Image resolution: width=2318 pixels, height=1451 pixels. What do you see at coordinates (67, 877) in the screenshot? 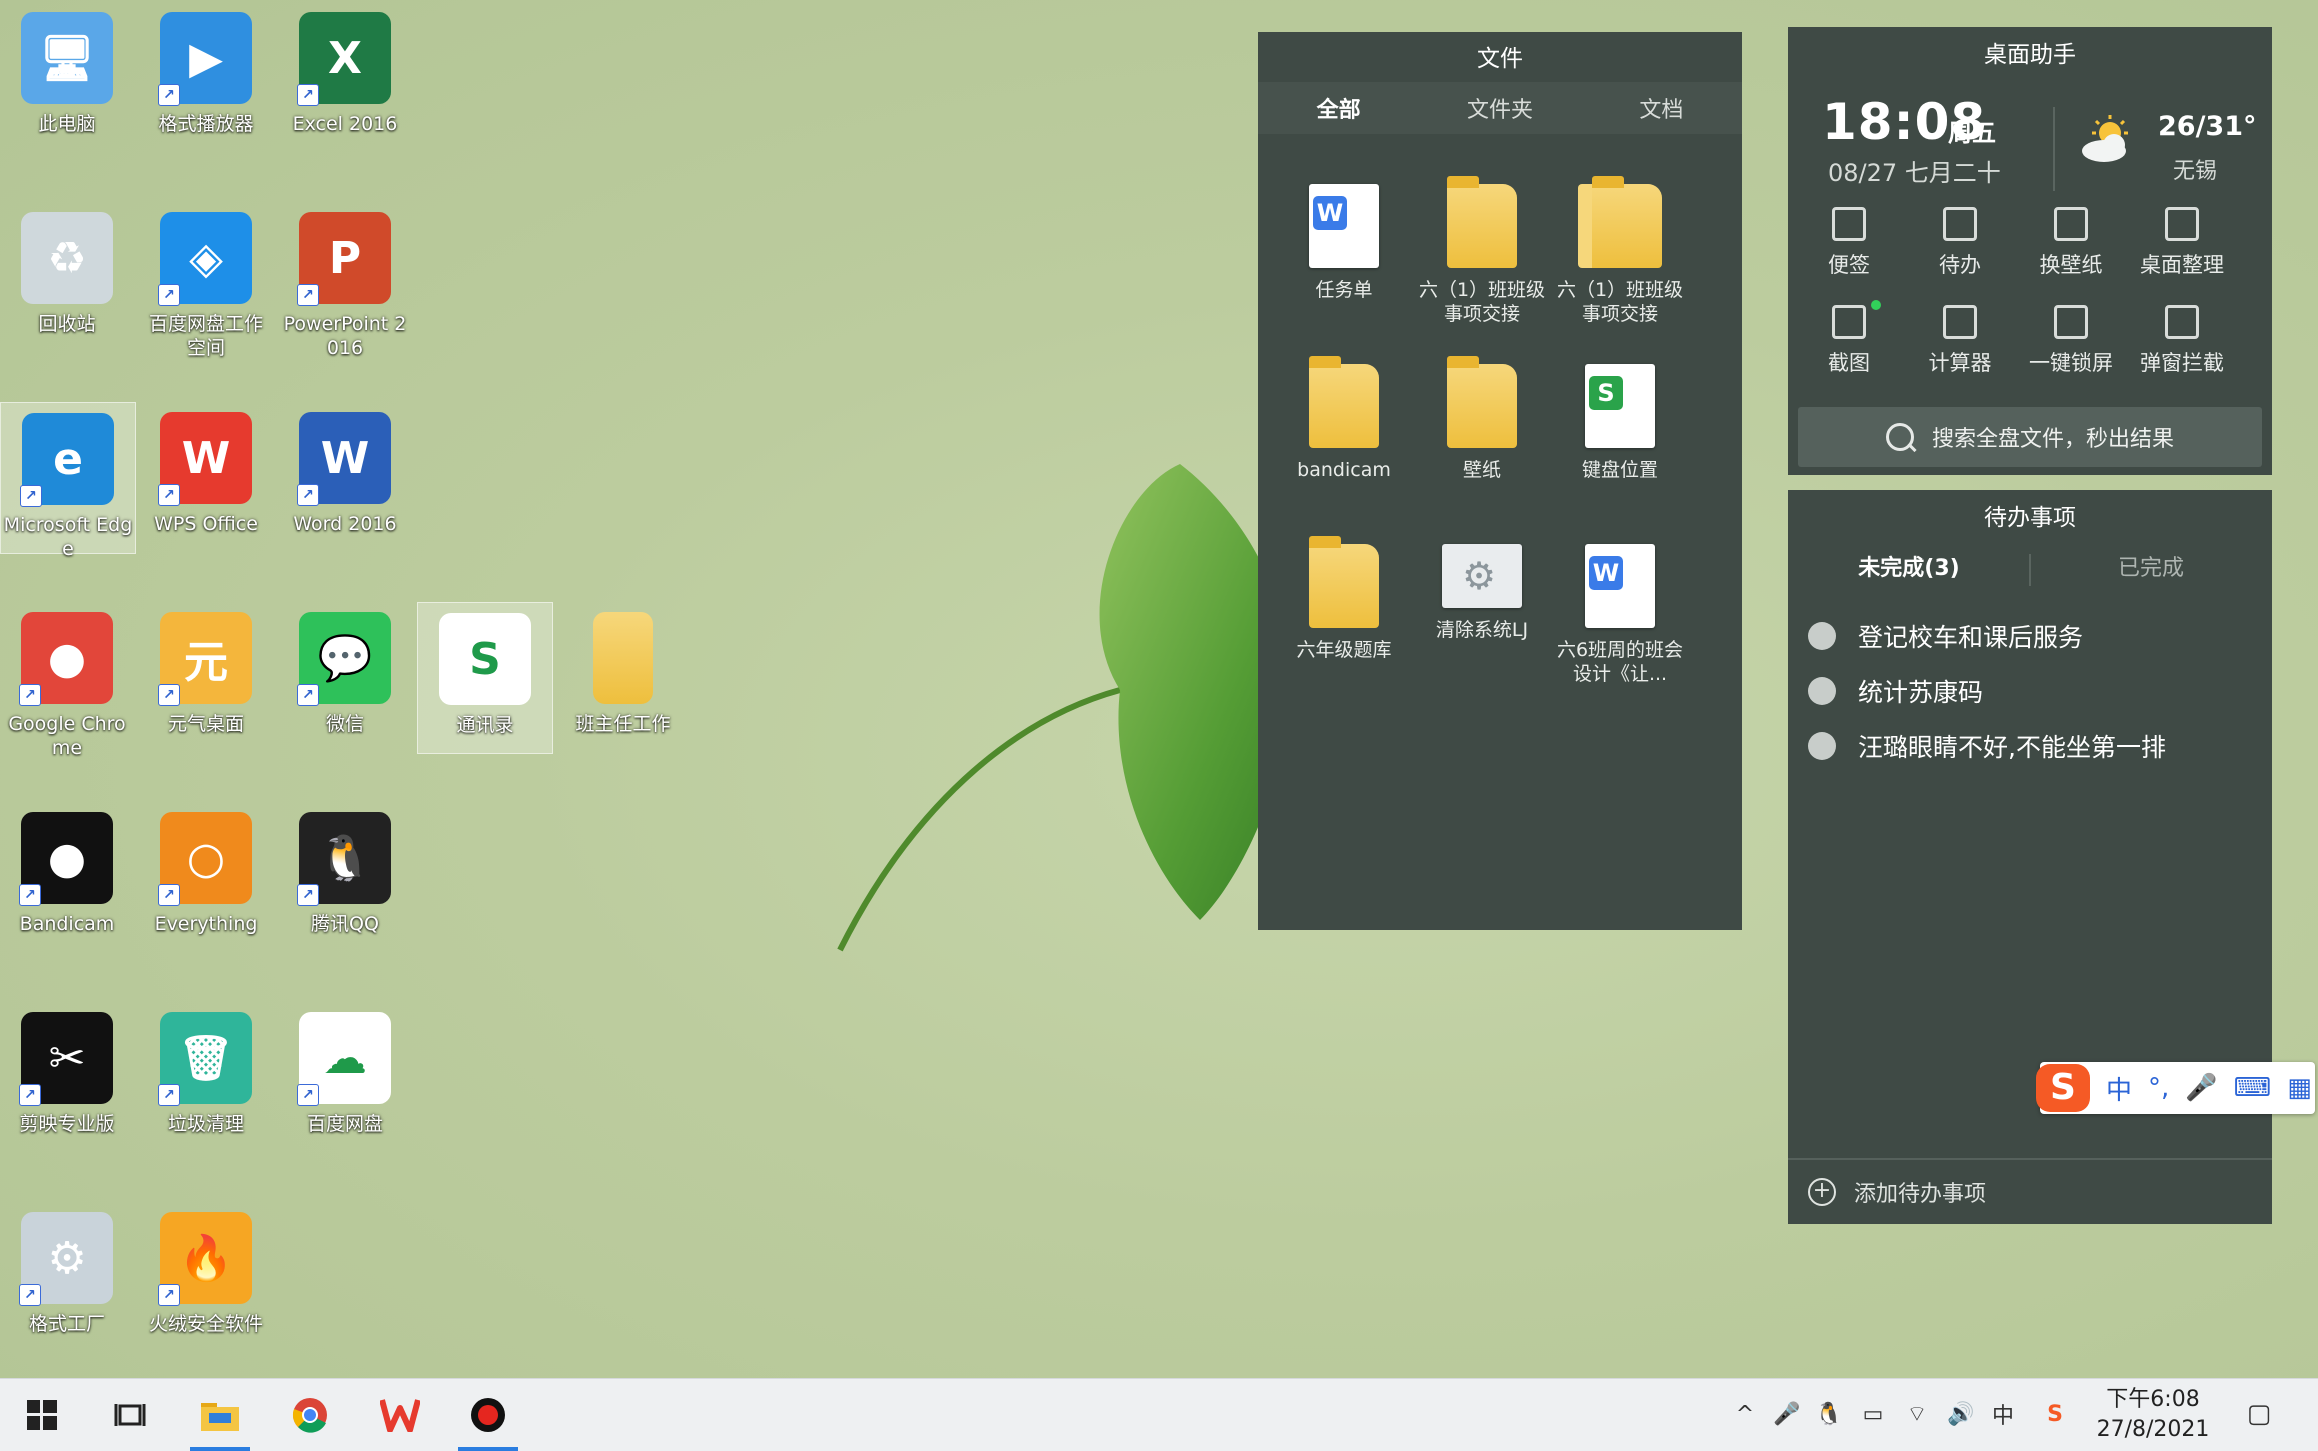
I see `desktop-icon: ● ↗ Bandicam` at bounding box center [67, 877].